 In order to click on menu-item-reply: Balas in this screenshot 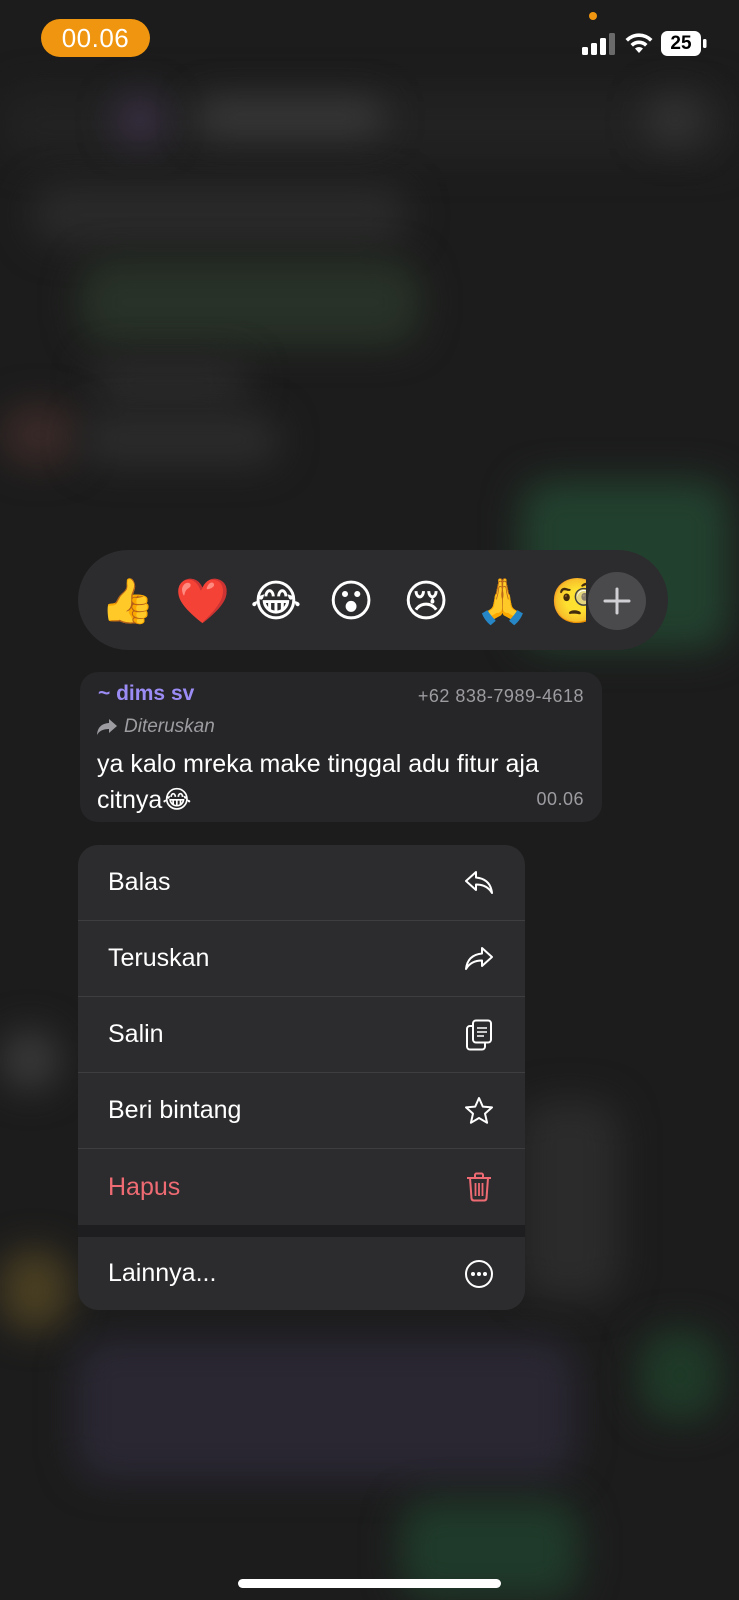, I will do `click(301, 883)`.